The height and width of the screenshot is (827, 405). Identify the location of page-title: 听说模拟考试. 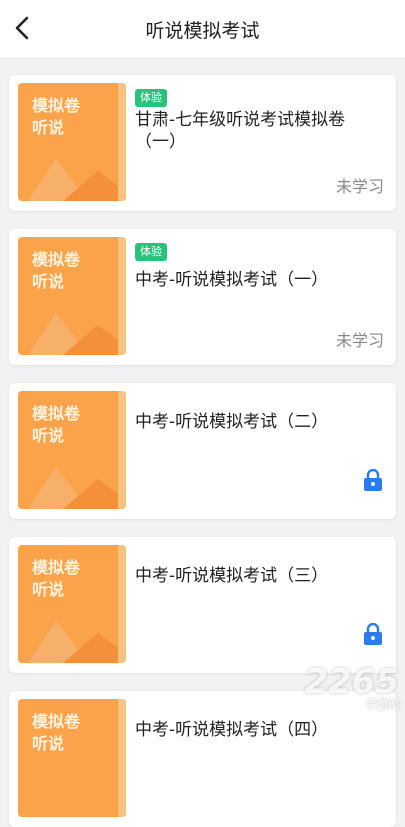
(202, 31).